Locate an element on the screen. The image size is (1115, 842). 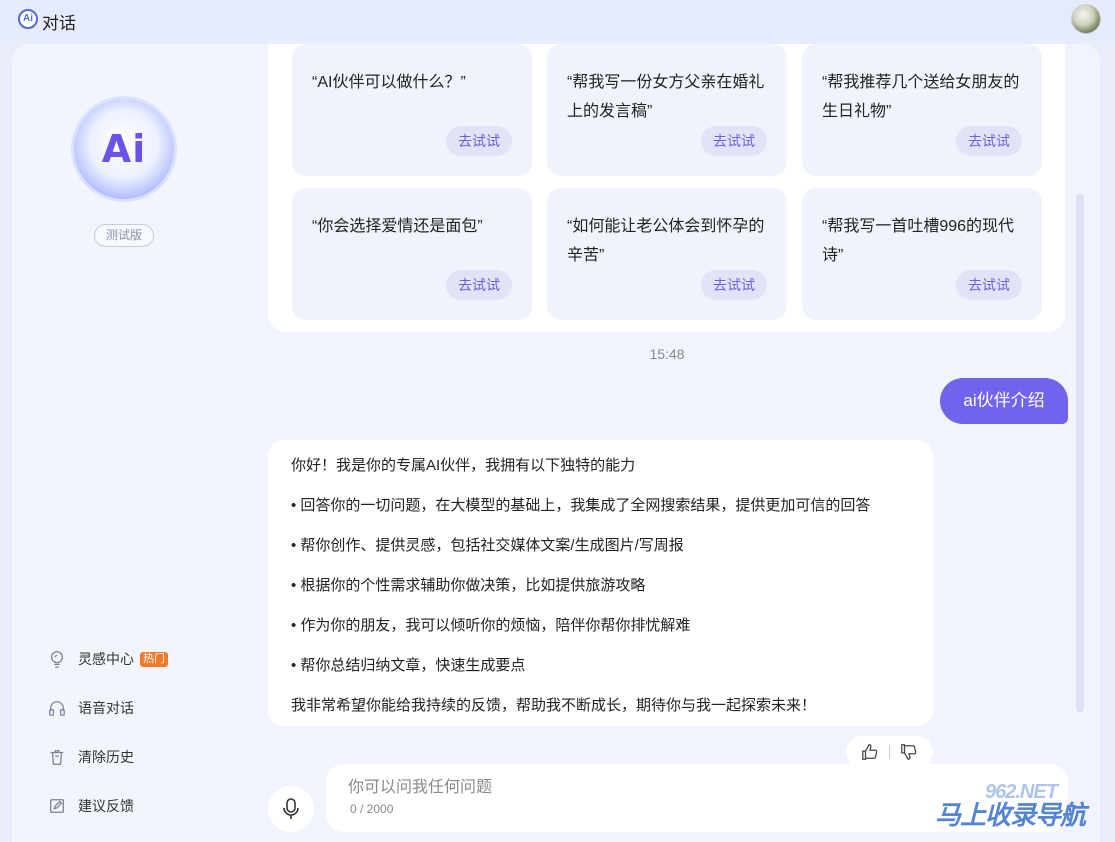
ai-logo-text: Ai is located at coordinates (124, 149).